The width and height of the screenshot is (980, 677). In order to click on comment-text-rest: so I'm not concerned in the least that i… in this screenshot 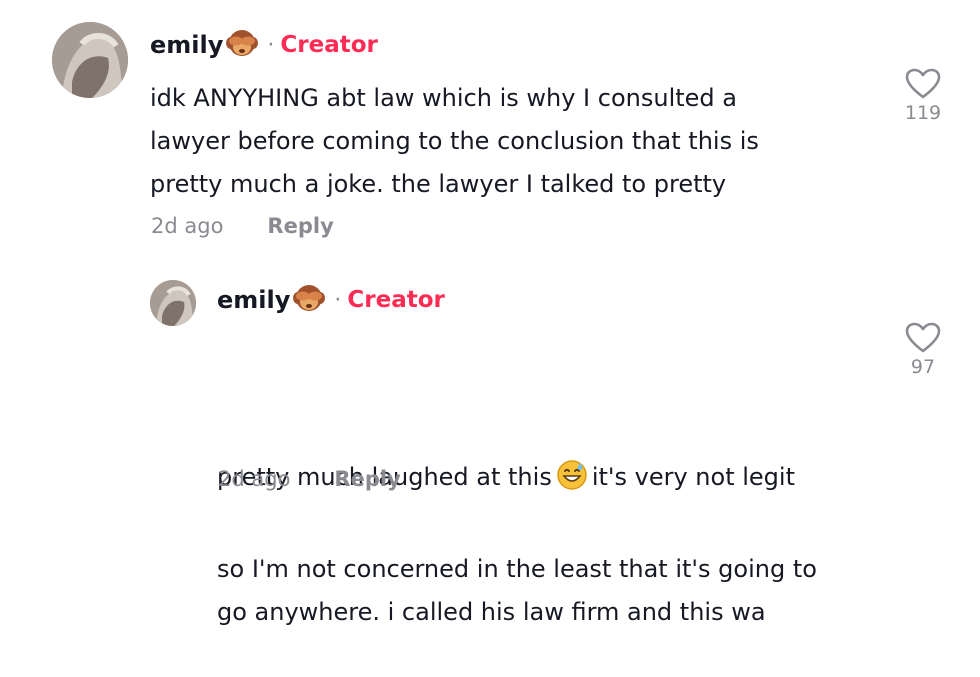, I will do `click(517, 590)`.